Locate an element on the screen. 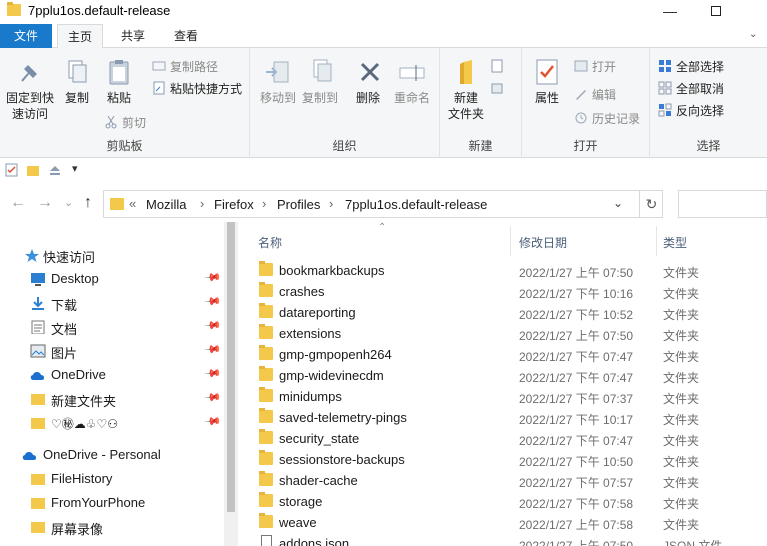  sidebar-scrollbar is located at coordinates (231, 384).